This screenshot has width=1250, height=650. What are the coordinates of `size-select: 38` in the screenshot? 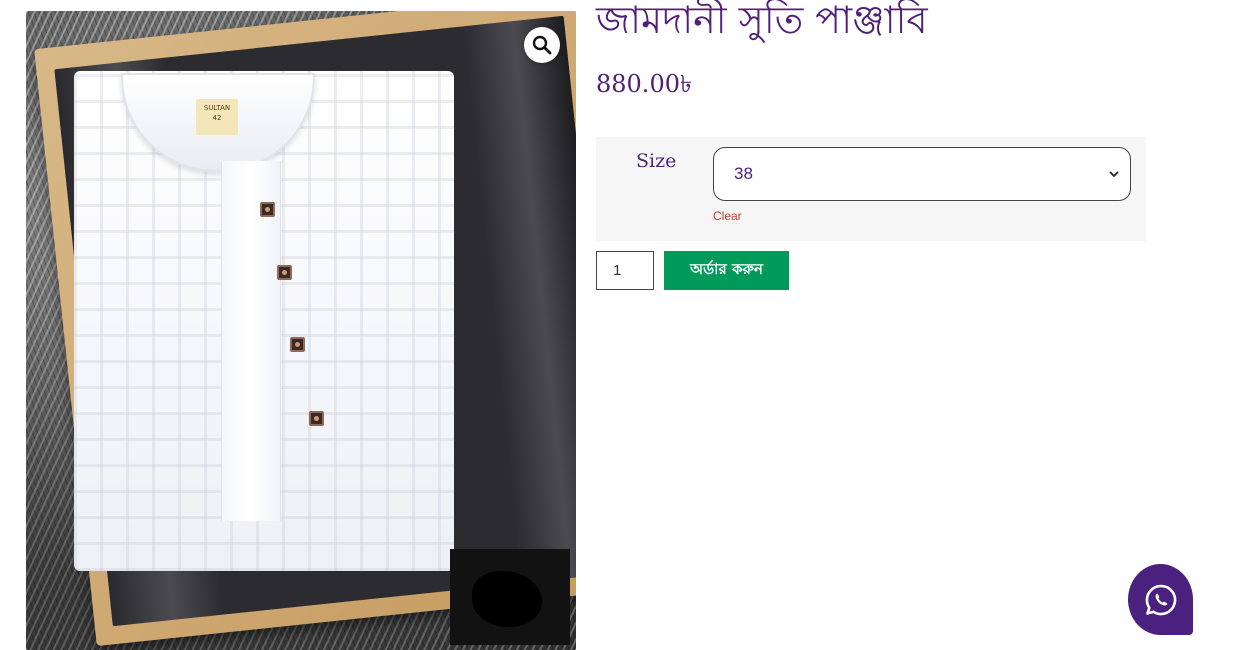 It's located at (922, 174).